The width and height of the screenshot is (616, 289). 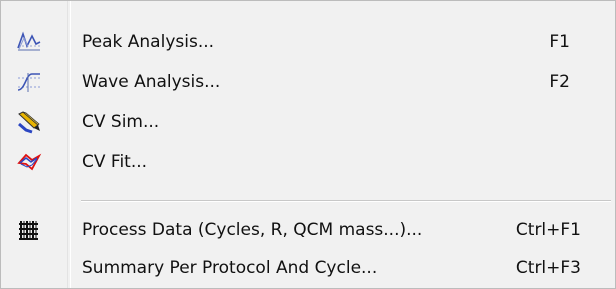 I want to click on menu-item-shortcut: F2, so click(x=559, y=82).